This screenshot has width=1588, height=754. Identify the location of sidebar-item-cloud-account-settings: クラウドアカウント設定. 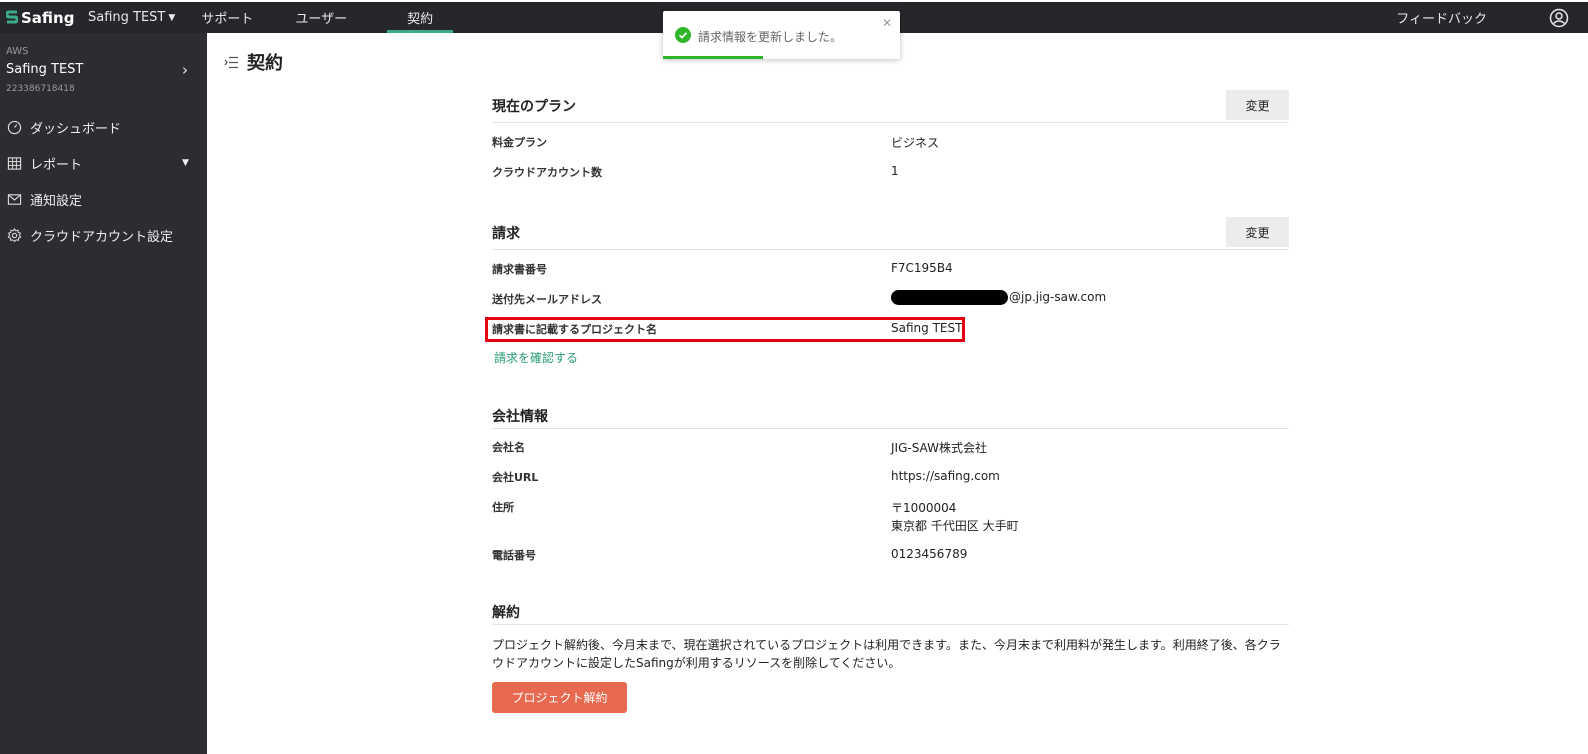
(103, 235).